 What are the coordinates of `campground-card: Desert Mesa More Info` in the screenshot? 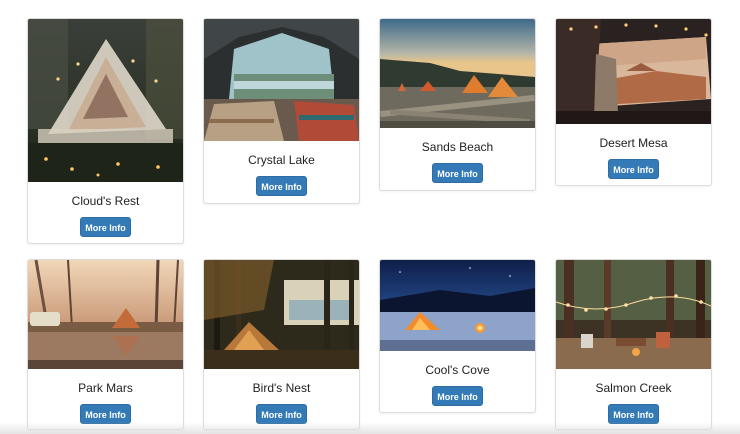 It's located at (633, 102).